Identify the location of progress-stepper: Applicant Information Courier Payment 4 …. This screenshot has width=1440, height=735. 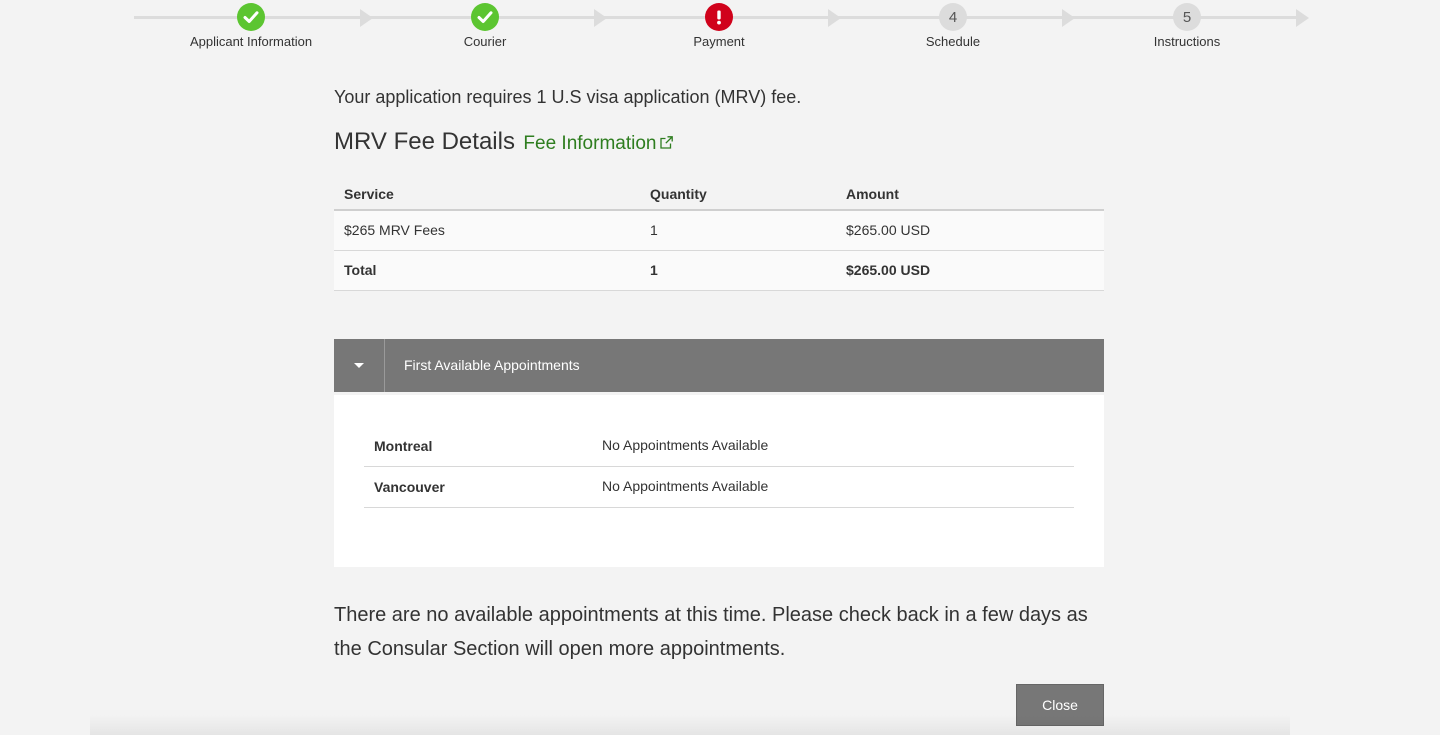
(720, 30).